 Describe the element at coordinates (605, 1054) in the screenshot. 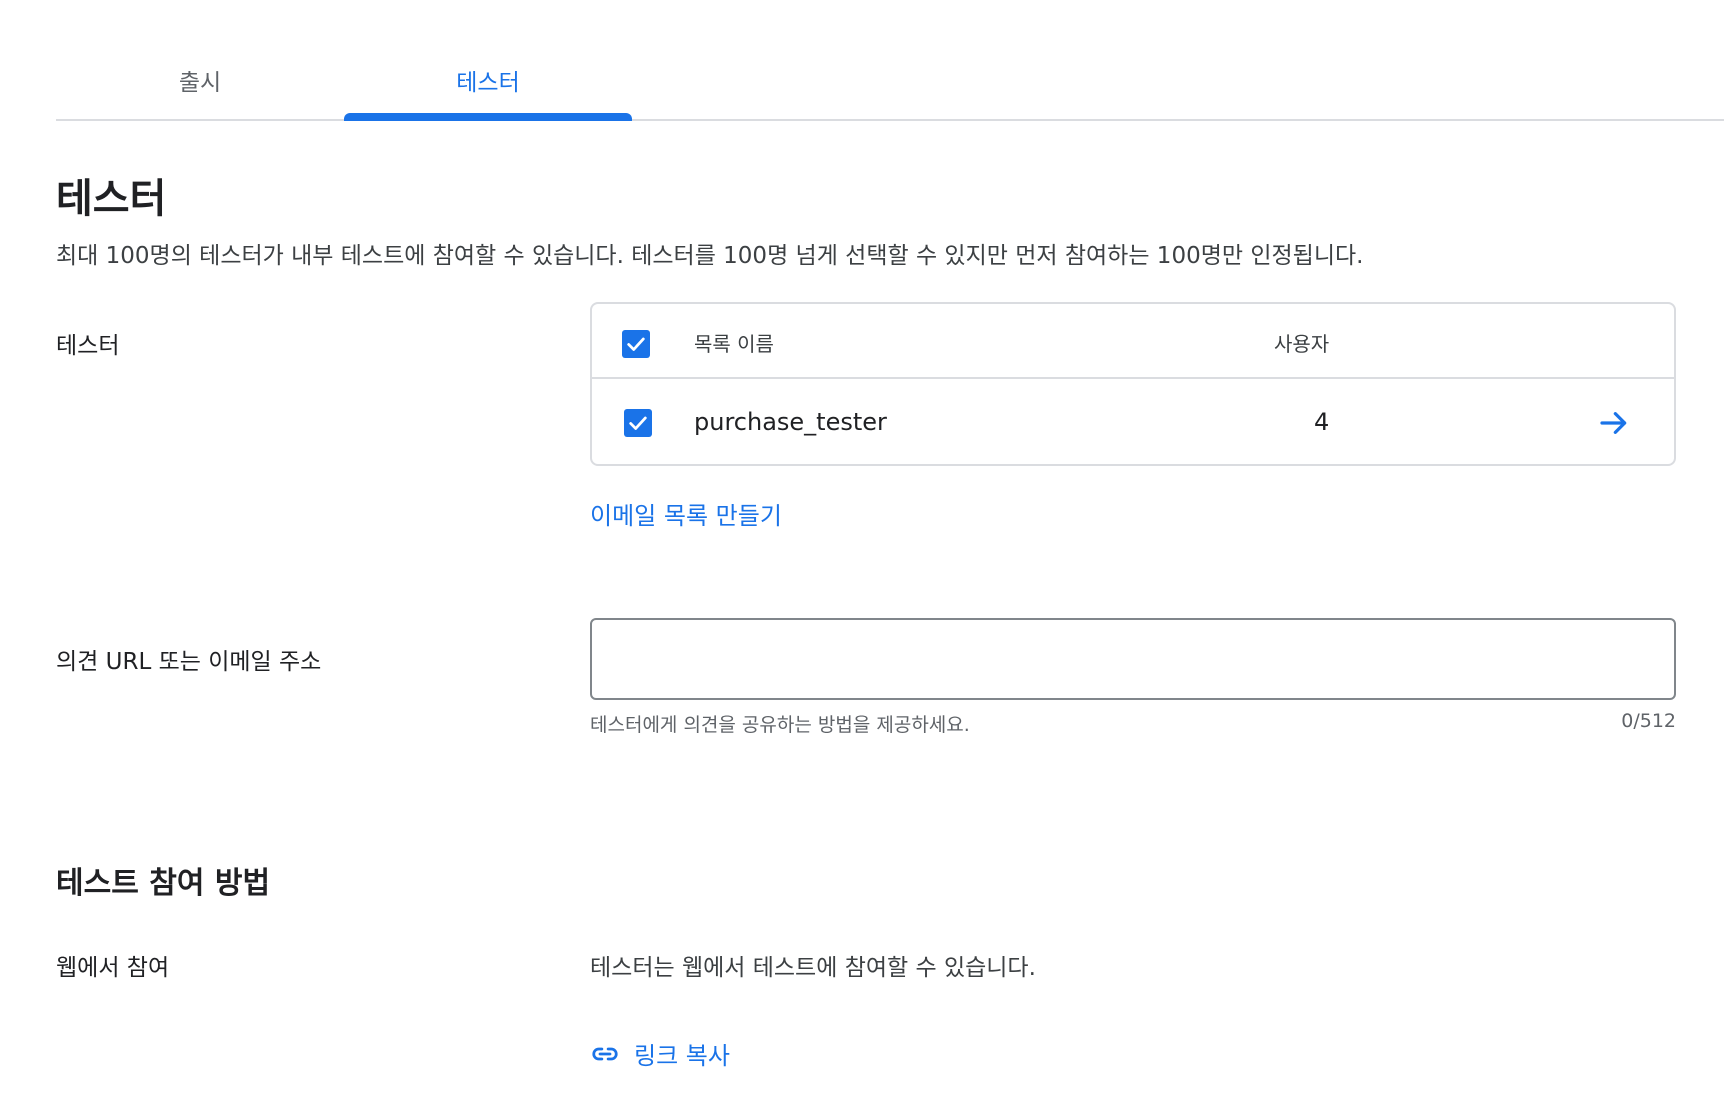

I see `link-icon` at that location.